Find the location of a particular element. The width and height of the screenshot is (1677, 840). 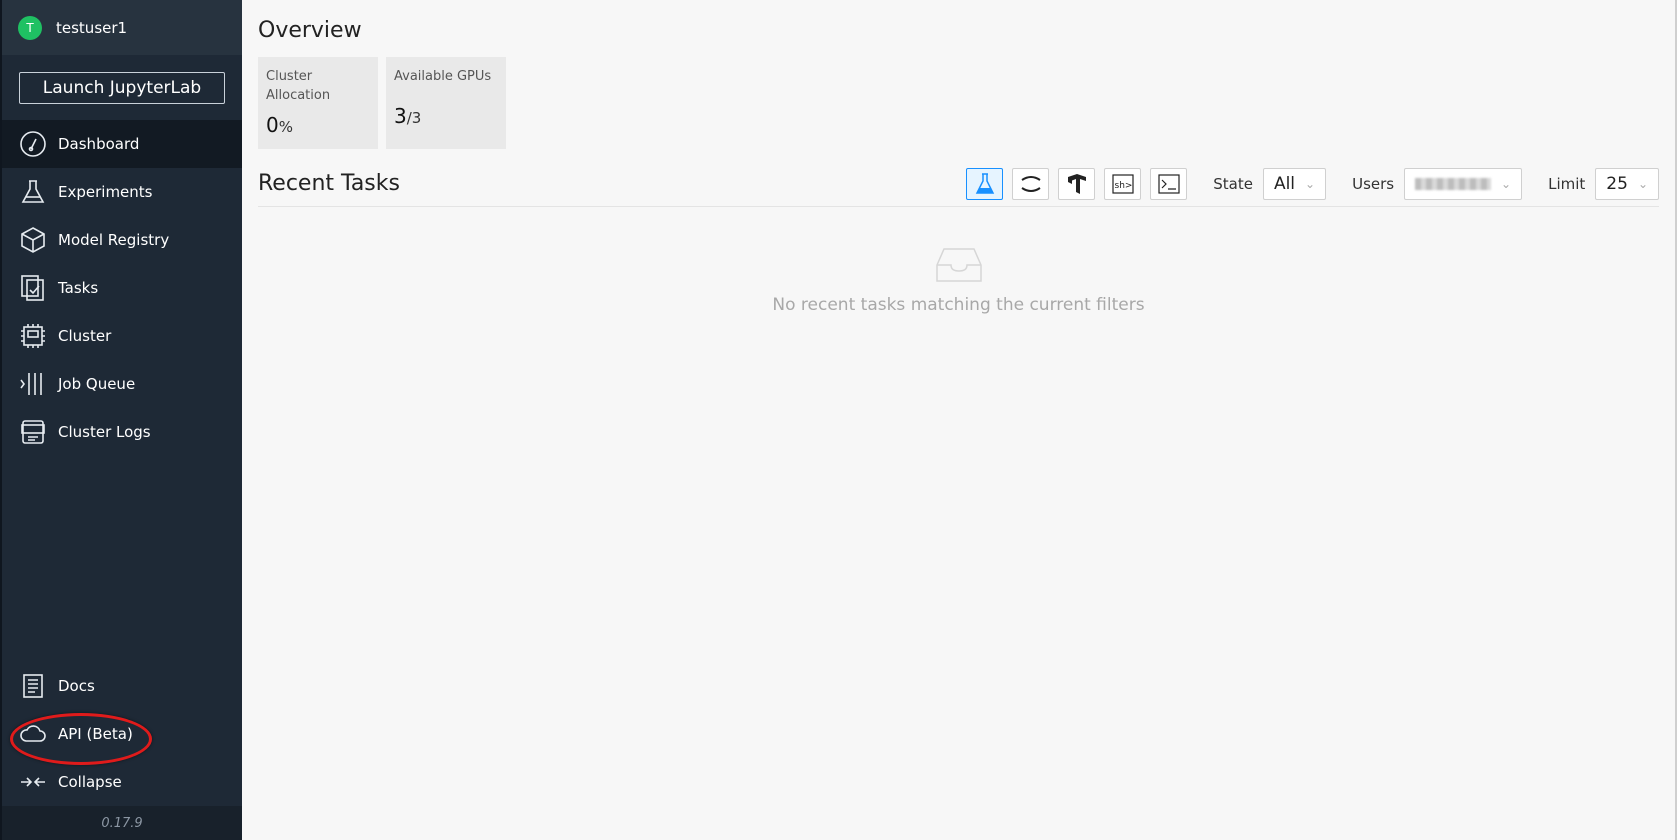

limit-select: 25 ⌄ is located at coordinates (1627, 183).